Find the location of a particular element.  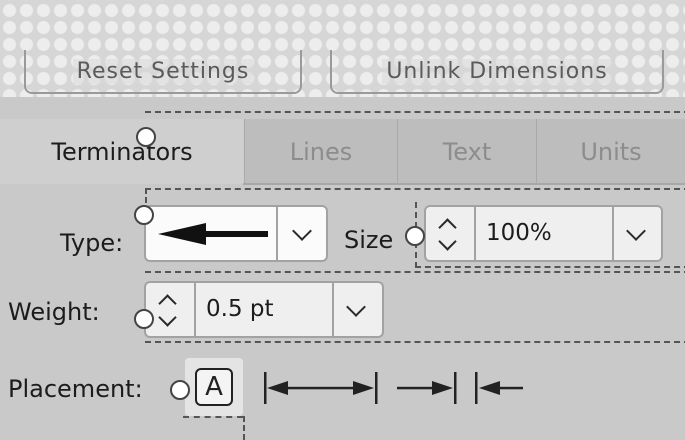

reset-settings-button: Reset Settings is located at coordinates (163, 72).